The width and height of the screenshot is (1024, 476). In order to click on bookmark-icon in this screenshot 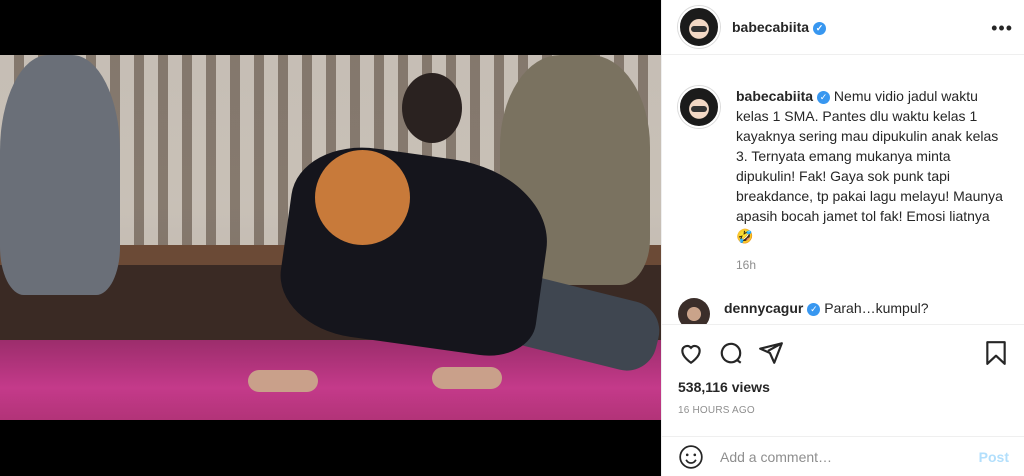, I will do `click(996, 353)`.